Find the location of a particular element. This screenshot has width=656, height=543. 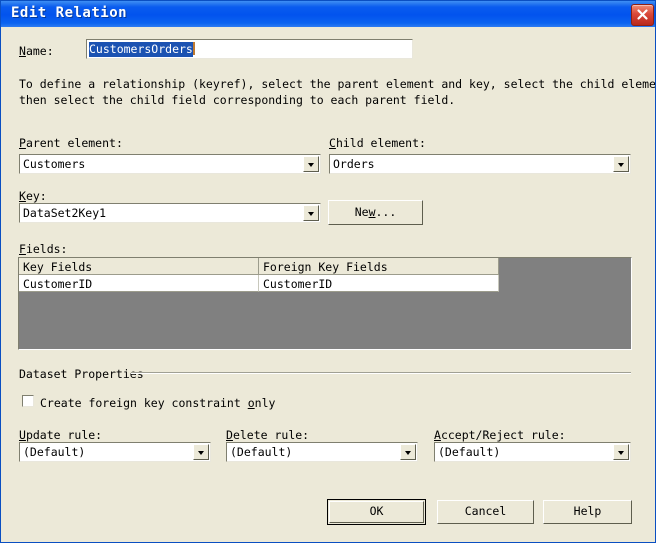

fields-grid-header: Key Fields Foreign Key Fields is located at coordinates (259, 266).